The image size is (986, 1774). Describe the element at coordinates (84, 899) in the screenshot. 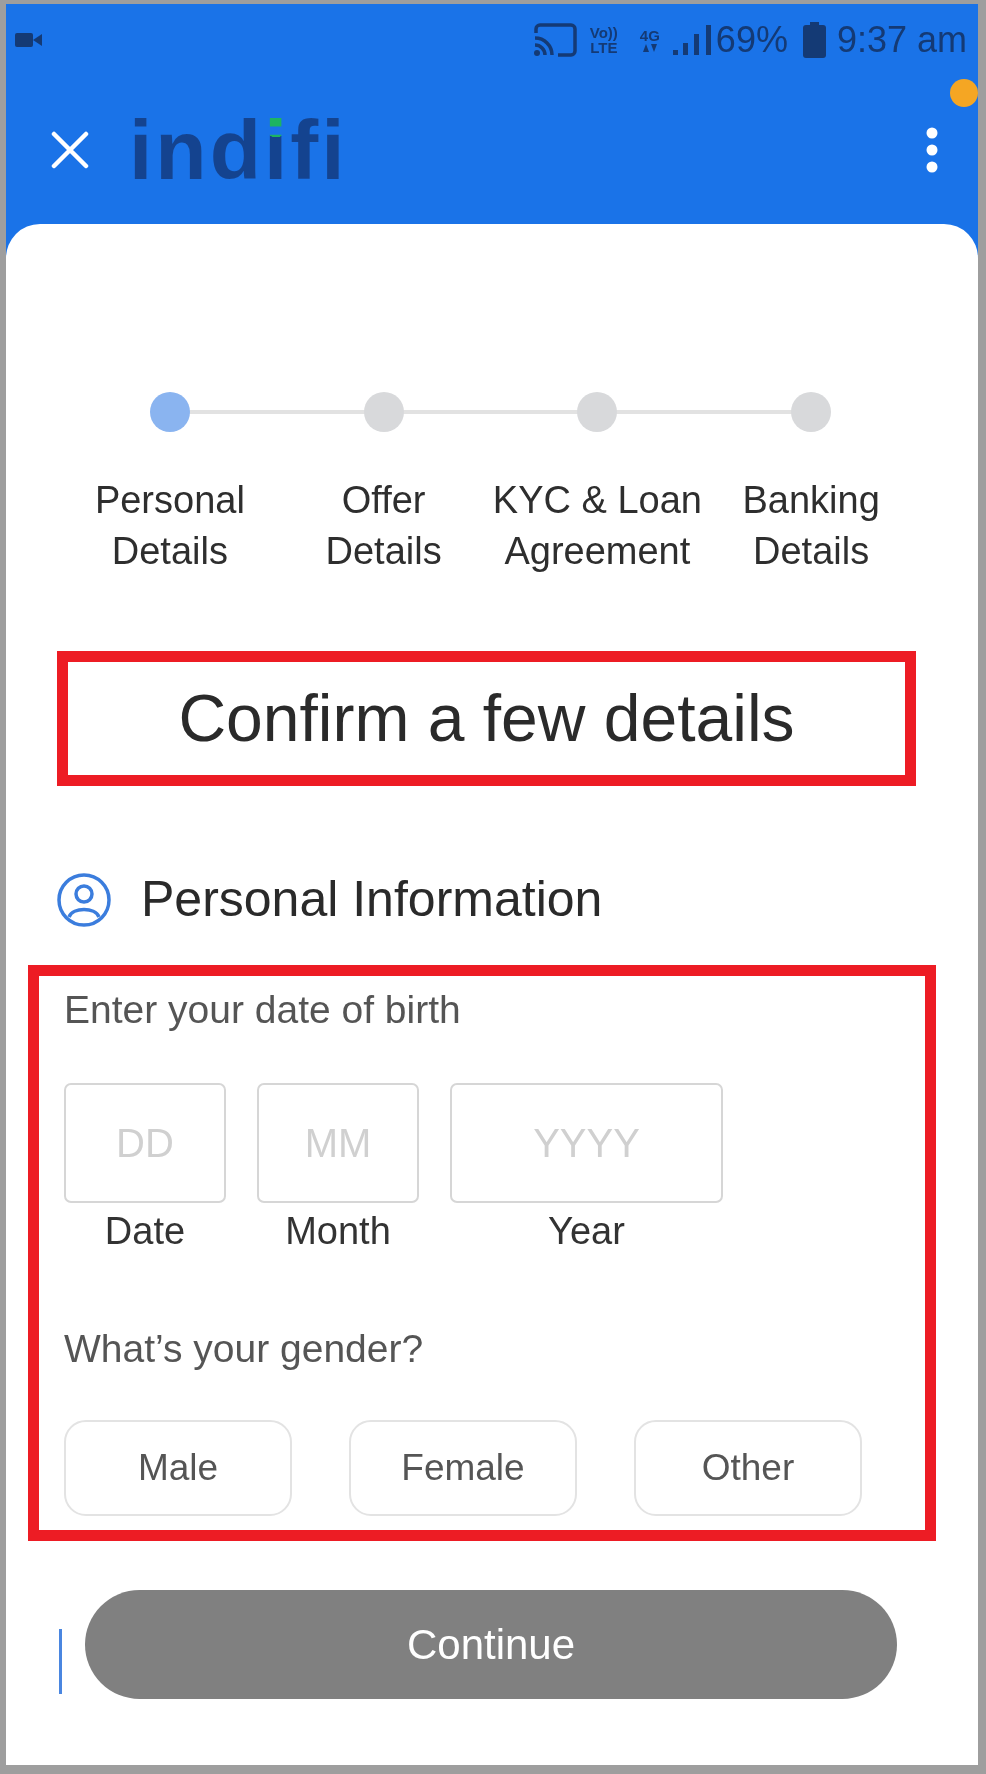

I see `user-icon` at that location.